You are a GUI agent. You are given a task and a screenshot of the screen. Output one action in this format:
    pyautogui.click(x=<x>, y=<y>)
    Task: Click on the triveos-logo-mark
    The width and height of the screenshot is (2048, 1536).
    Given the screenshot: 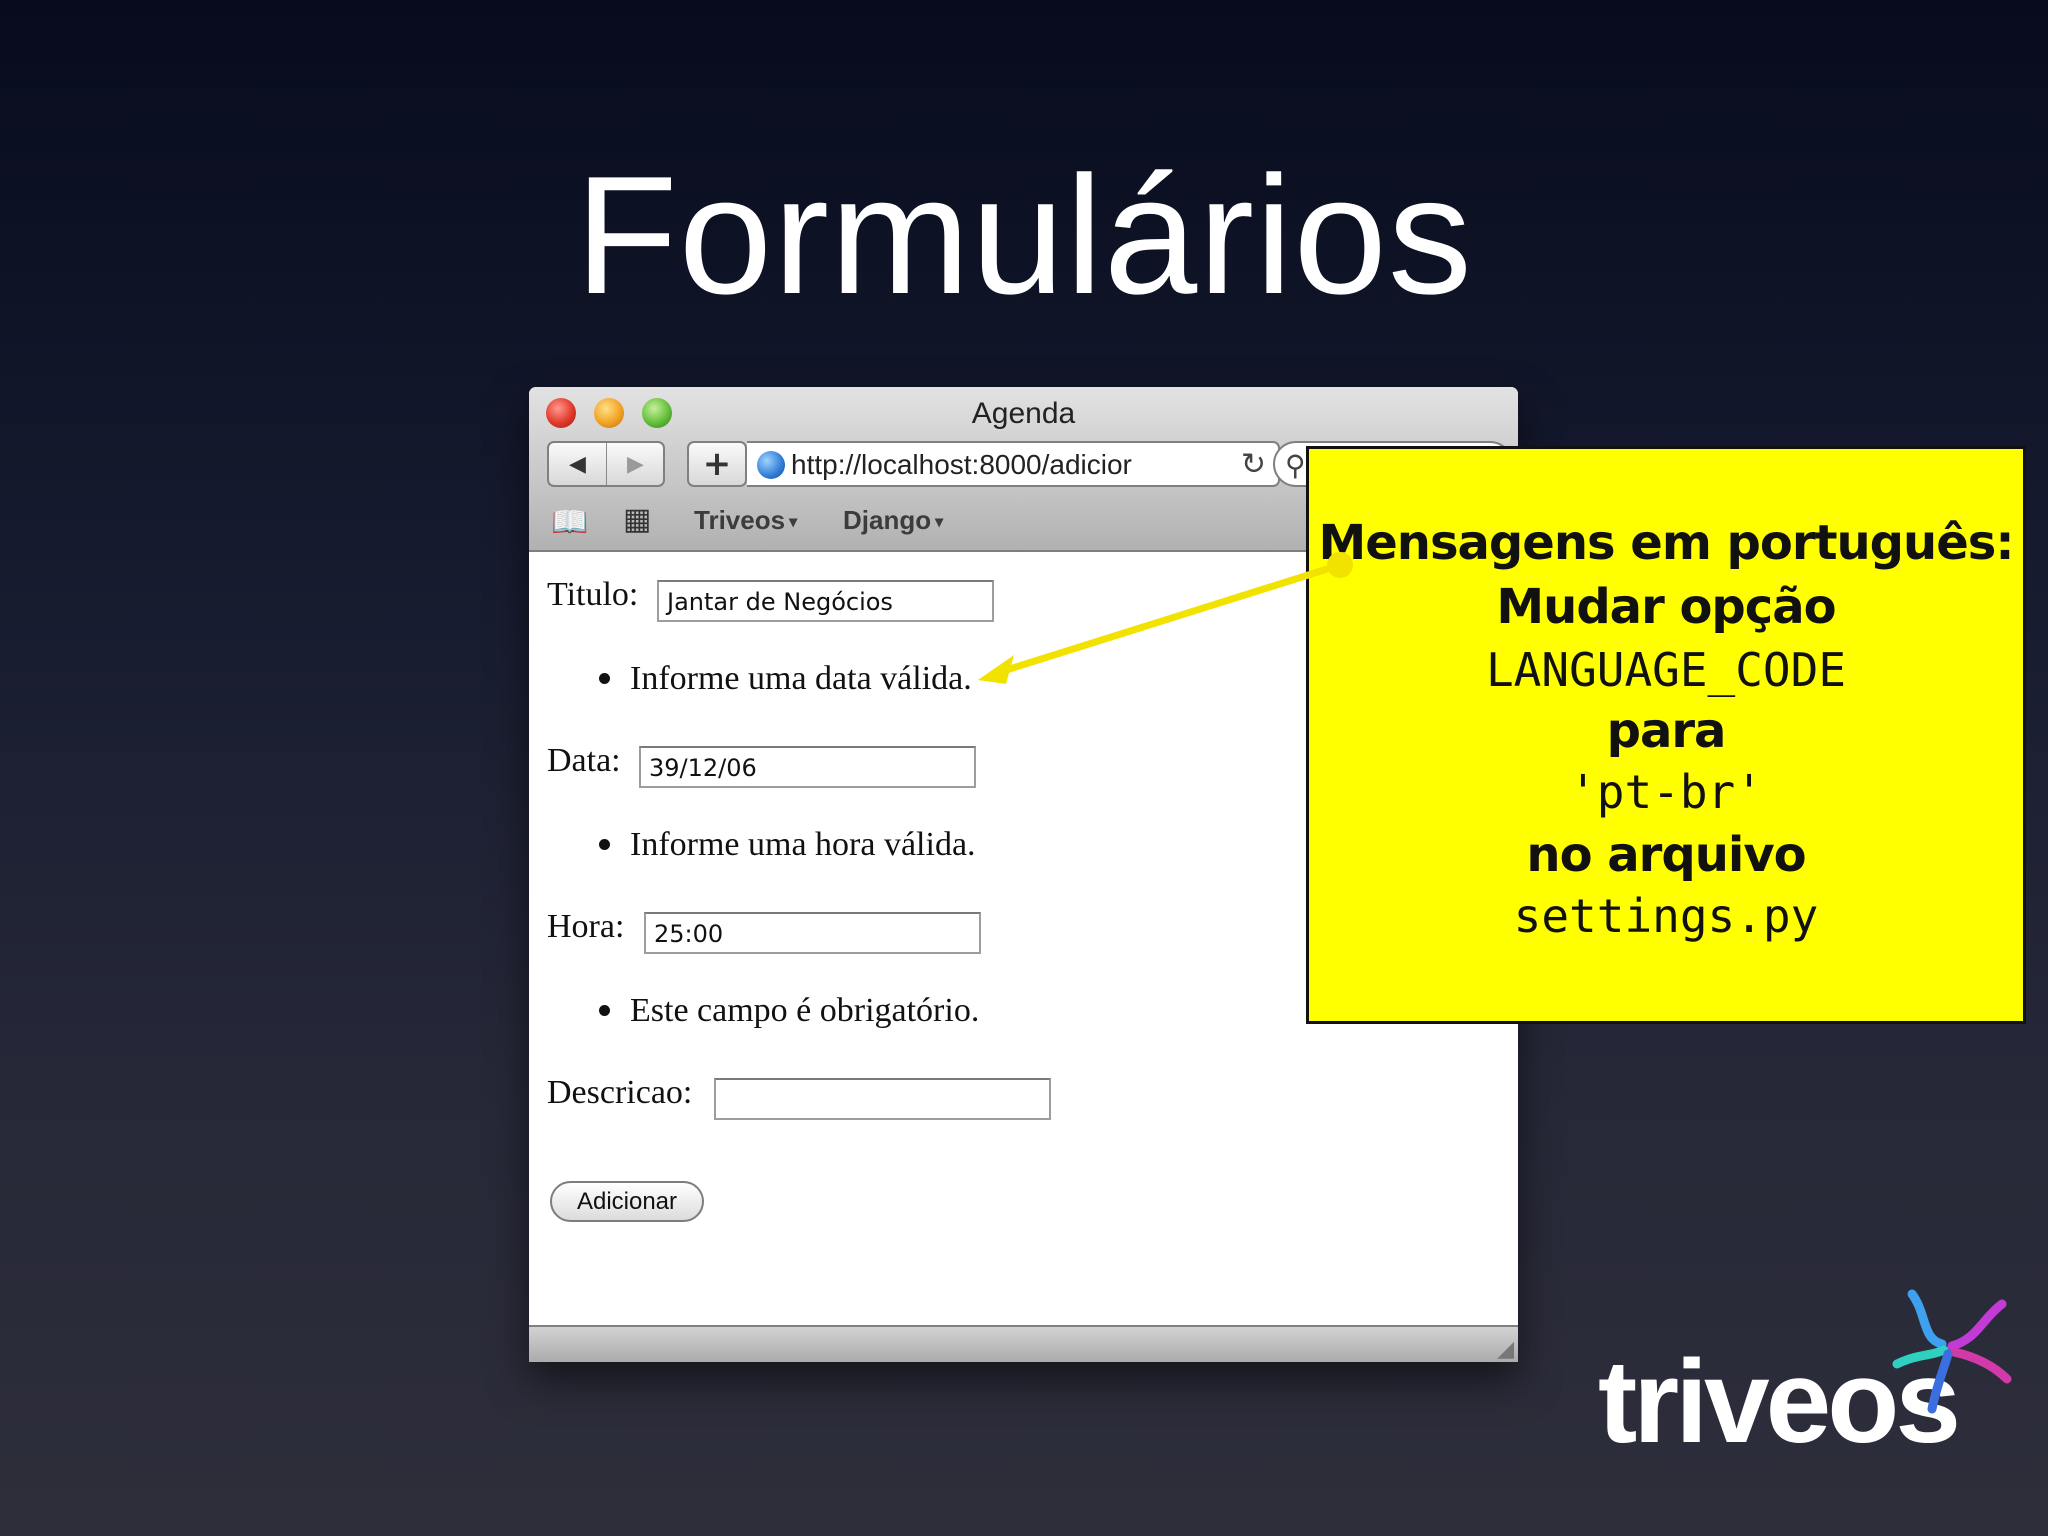 What is the action you would take?
    pyautogui.click(x=1952, y=1351)
    